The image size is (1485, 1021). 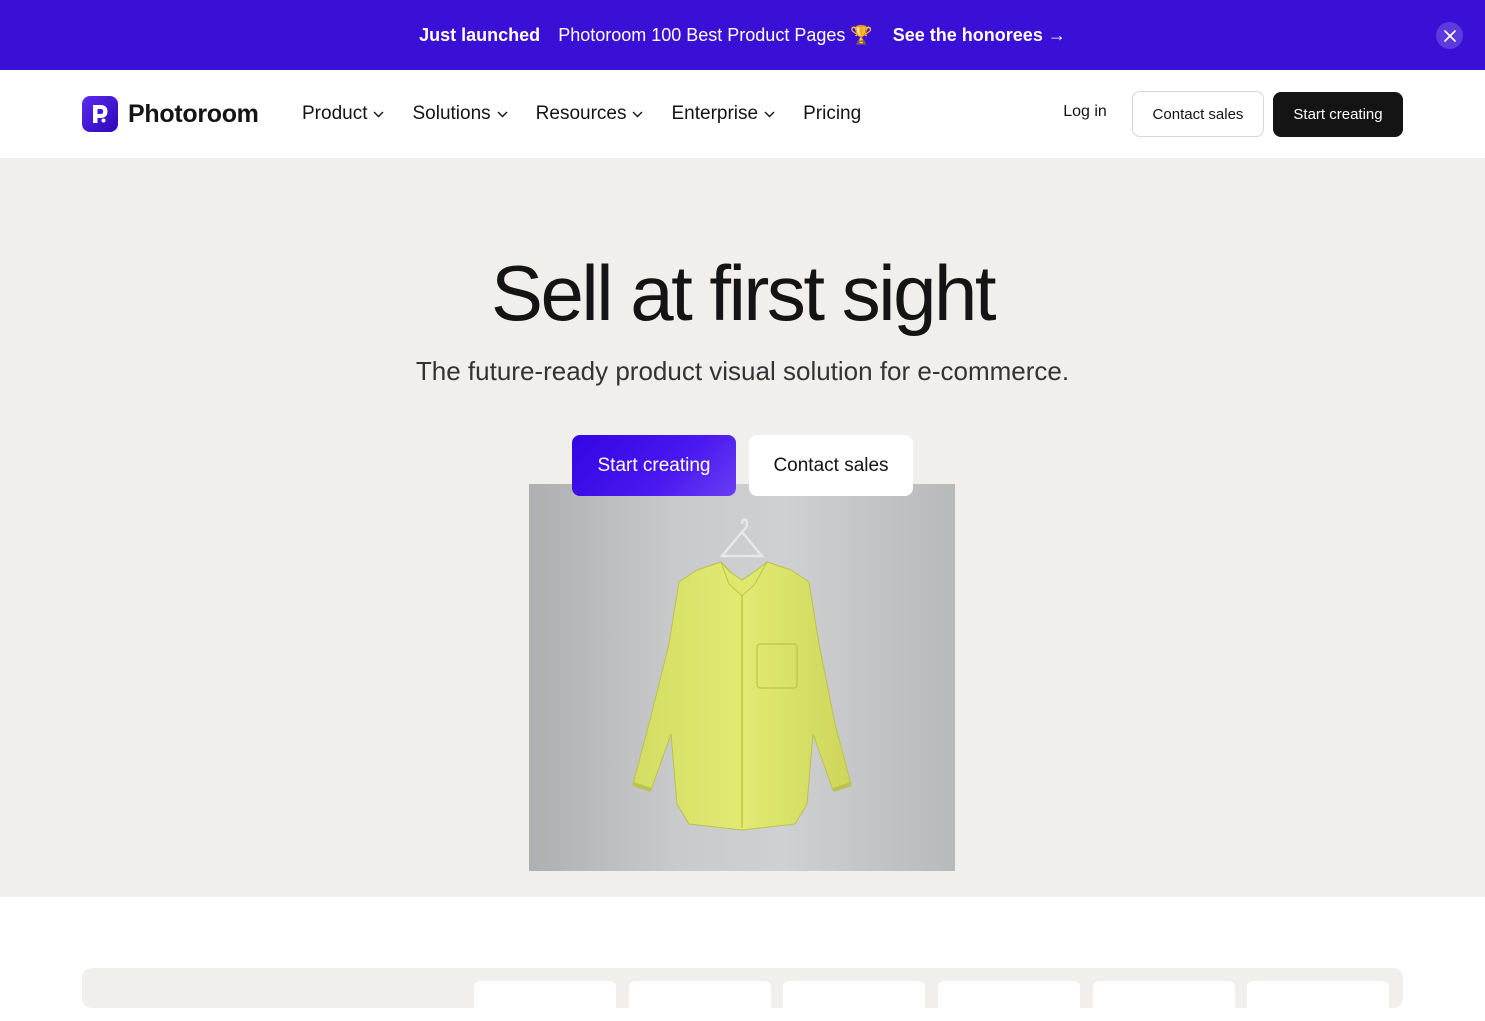 What do you see at coordinates (100, 114) in the screenshot?
I see `photoroom-logo-icon` at bounding box center [100, 114].